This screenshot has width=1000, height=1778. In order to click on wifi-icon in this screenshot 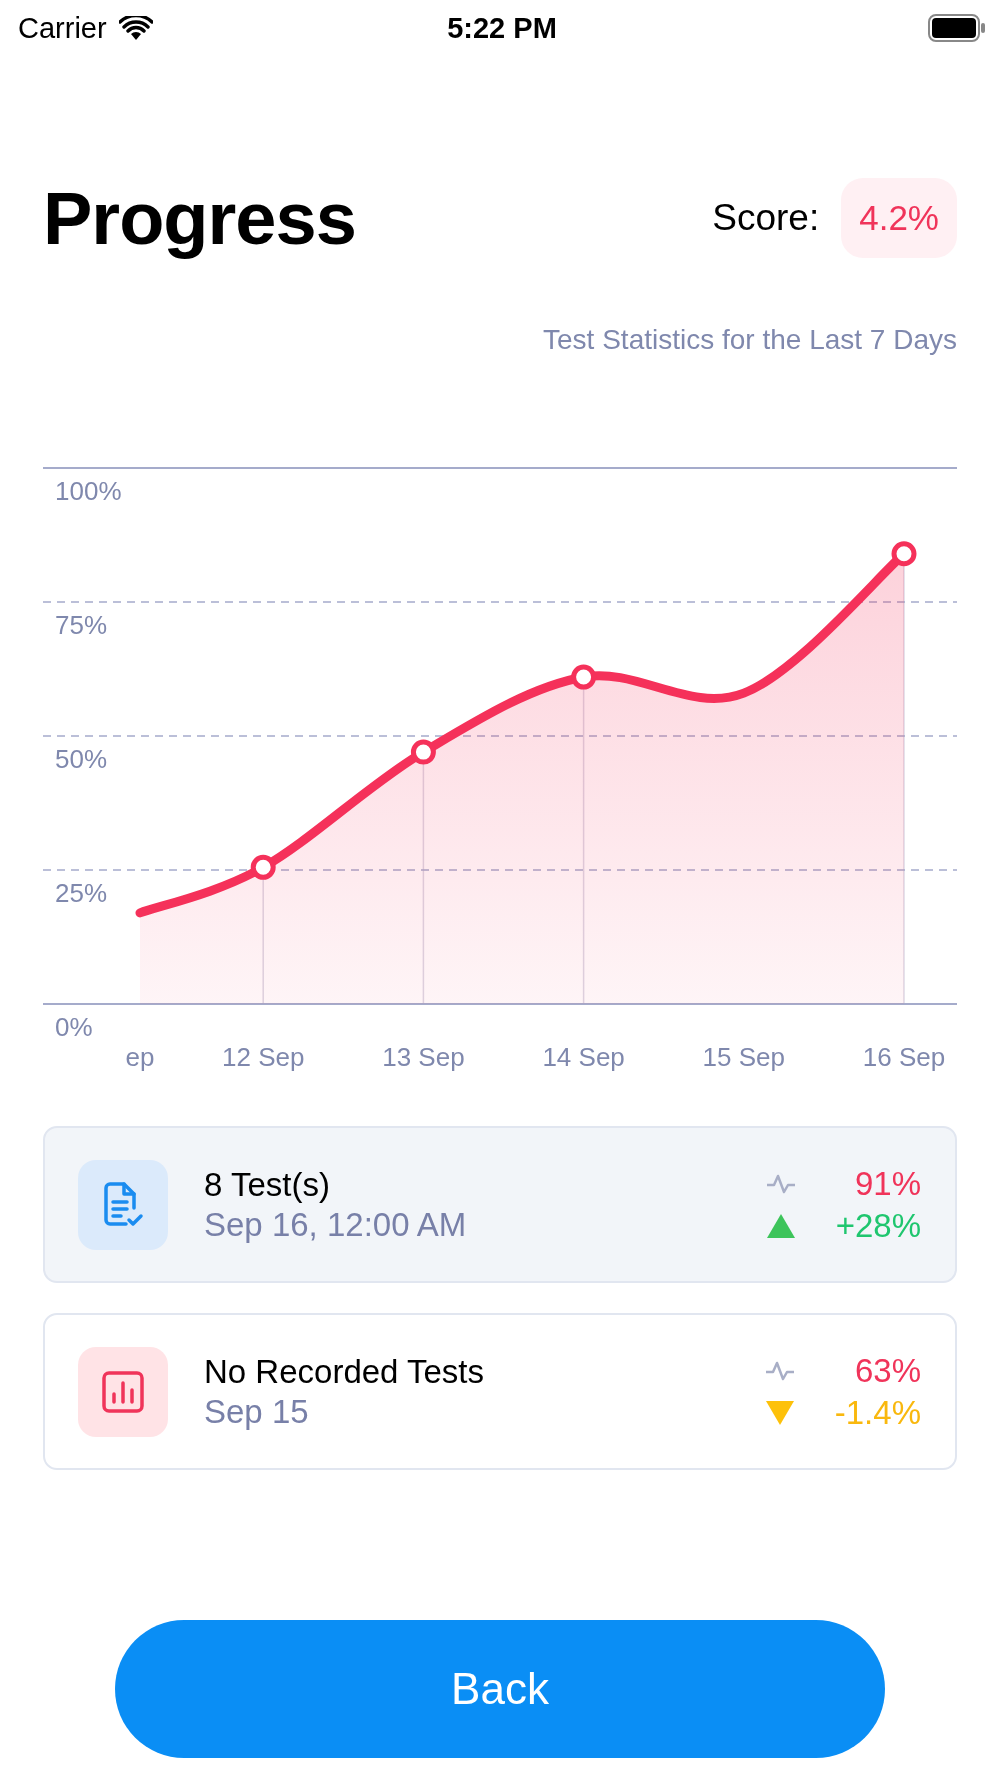, I will do `click(135, 28)`.